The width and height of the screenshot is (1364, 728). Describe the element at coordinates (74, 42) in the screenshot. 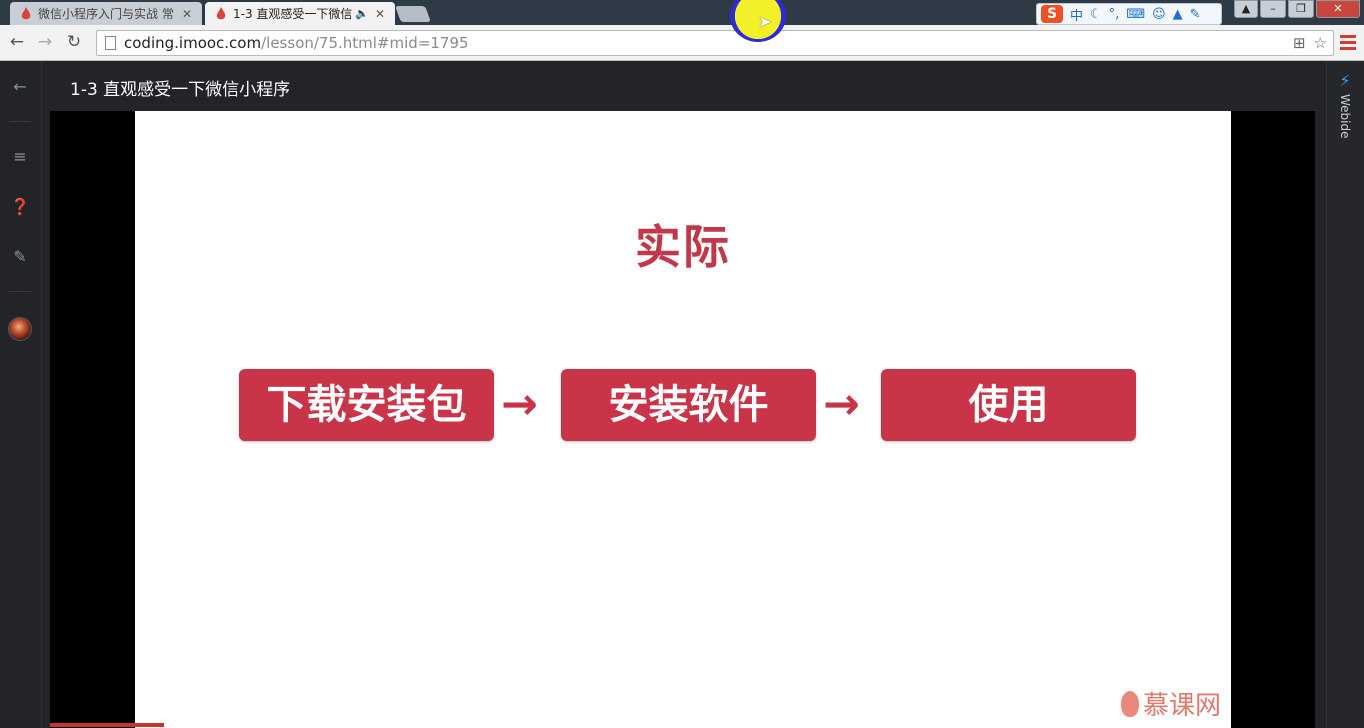

I see `reload-icon: ↻` at that location.